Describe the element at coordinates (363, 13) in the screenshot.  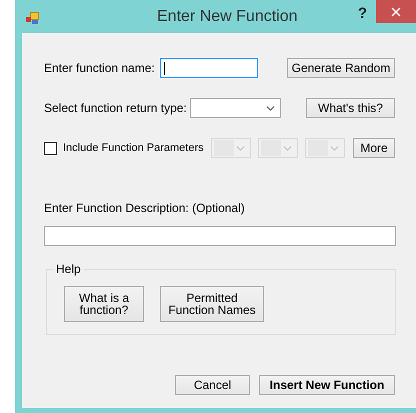
I see `help-button: ?` at that location.